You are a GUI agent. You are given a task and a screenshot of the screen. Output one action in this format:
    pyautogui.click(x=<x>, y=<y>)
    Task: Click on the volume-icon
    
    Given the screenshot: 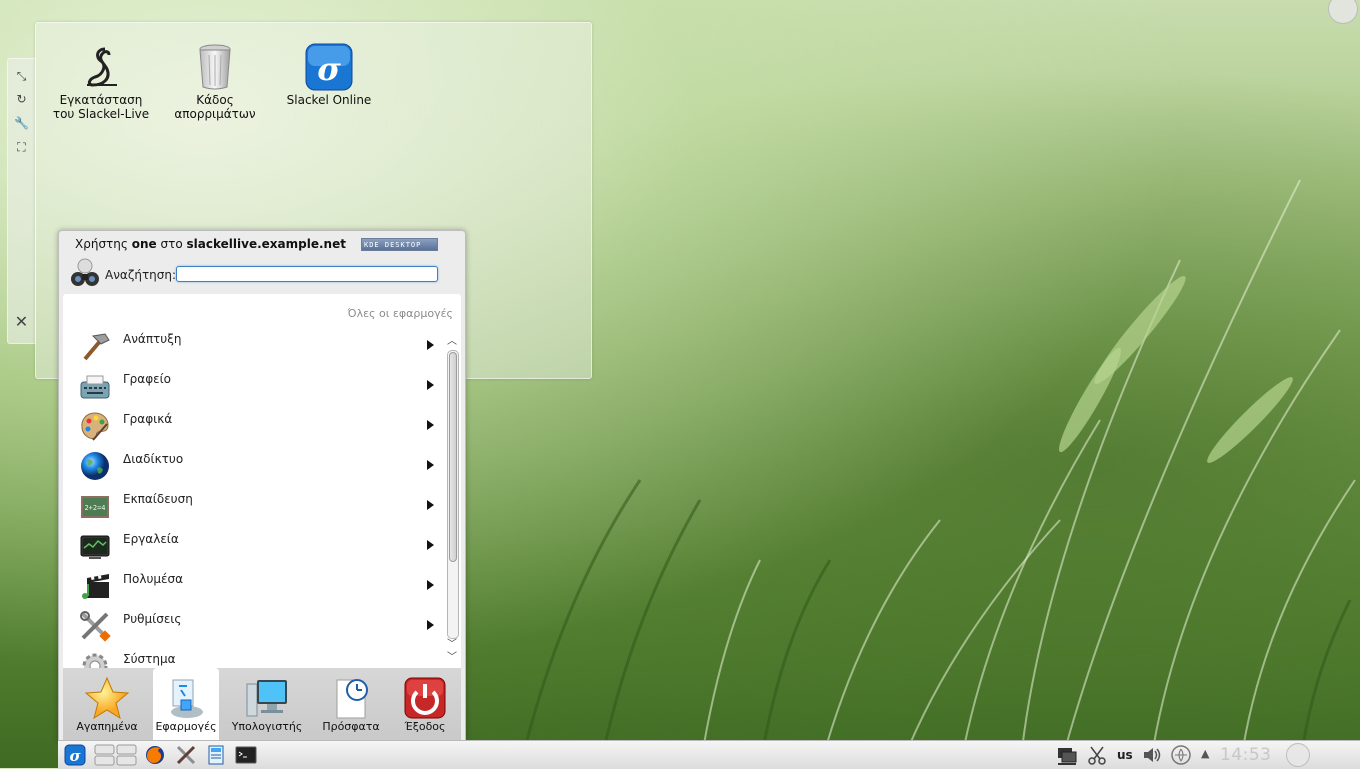 What is the action you would take?
    pyautogui.click(x=1152, y=755)
    